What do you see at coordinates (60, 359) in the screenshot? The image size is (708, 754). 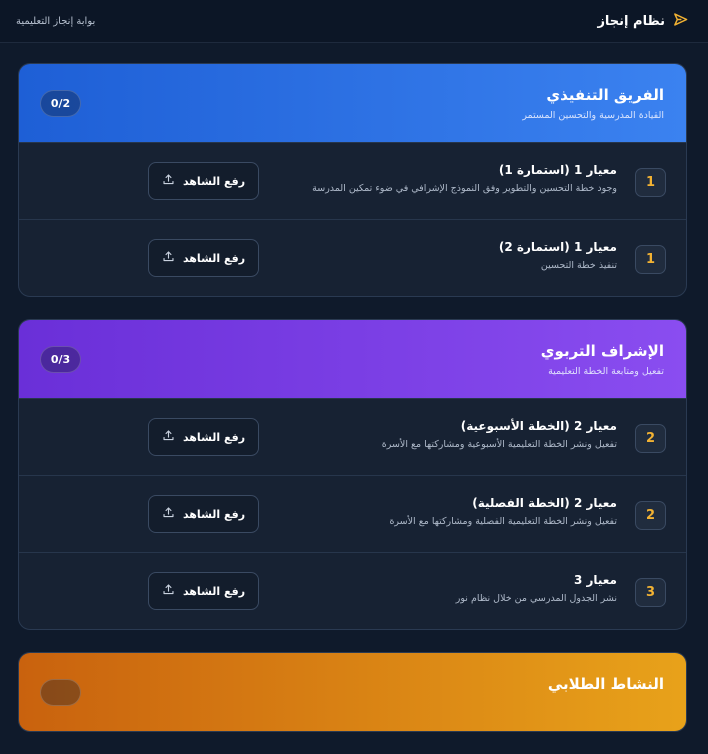 I see `progress-count-badge: 0/3` at bounding box center [60, 359].